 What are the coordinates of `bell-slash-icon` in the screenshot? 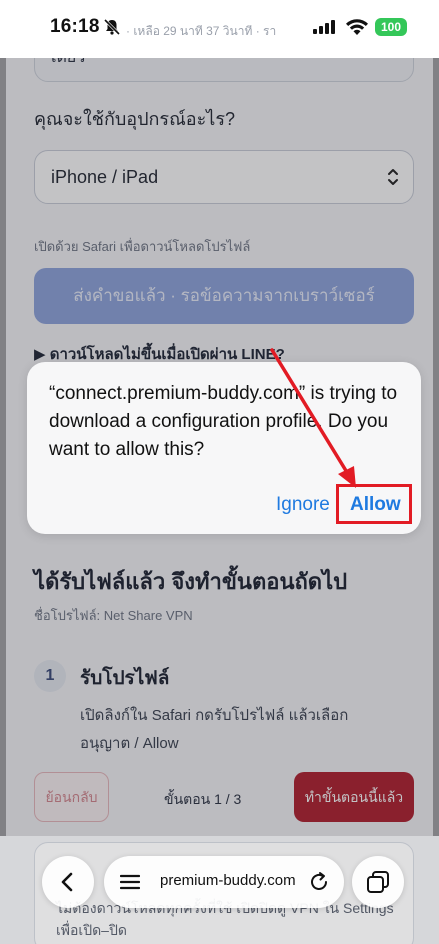 It's located at (112, 27).